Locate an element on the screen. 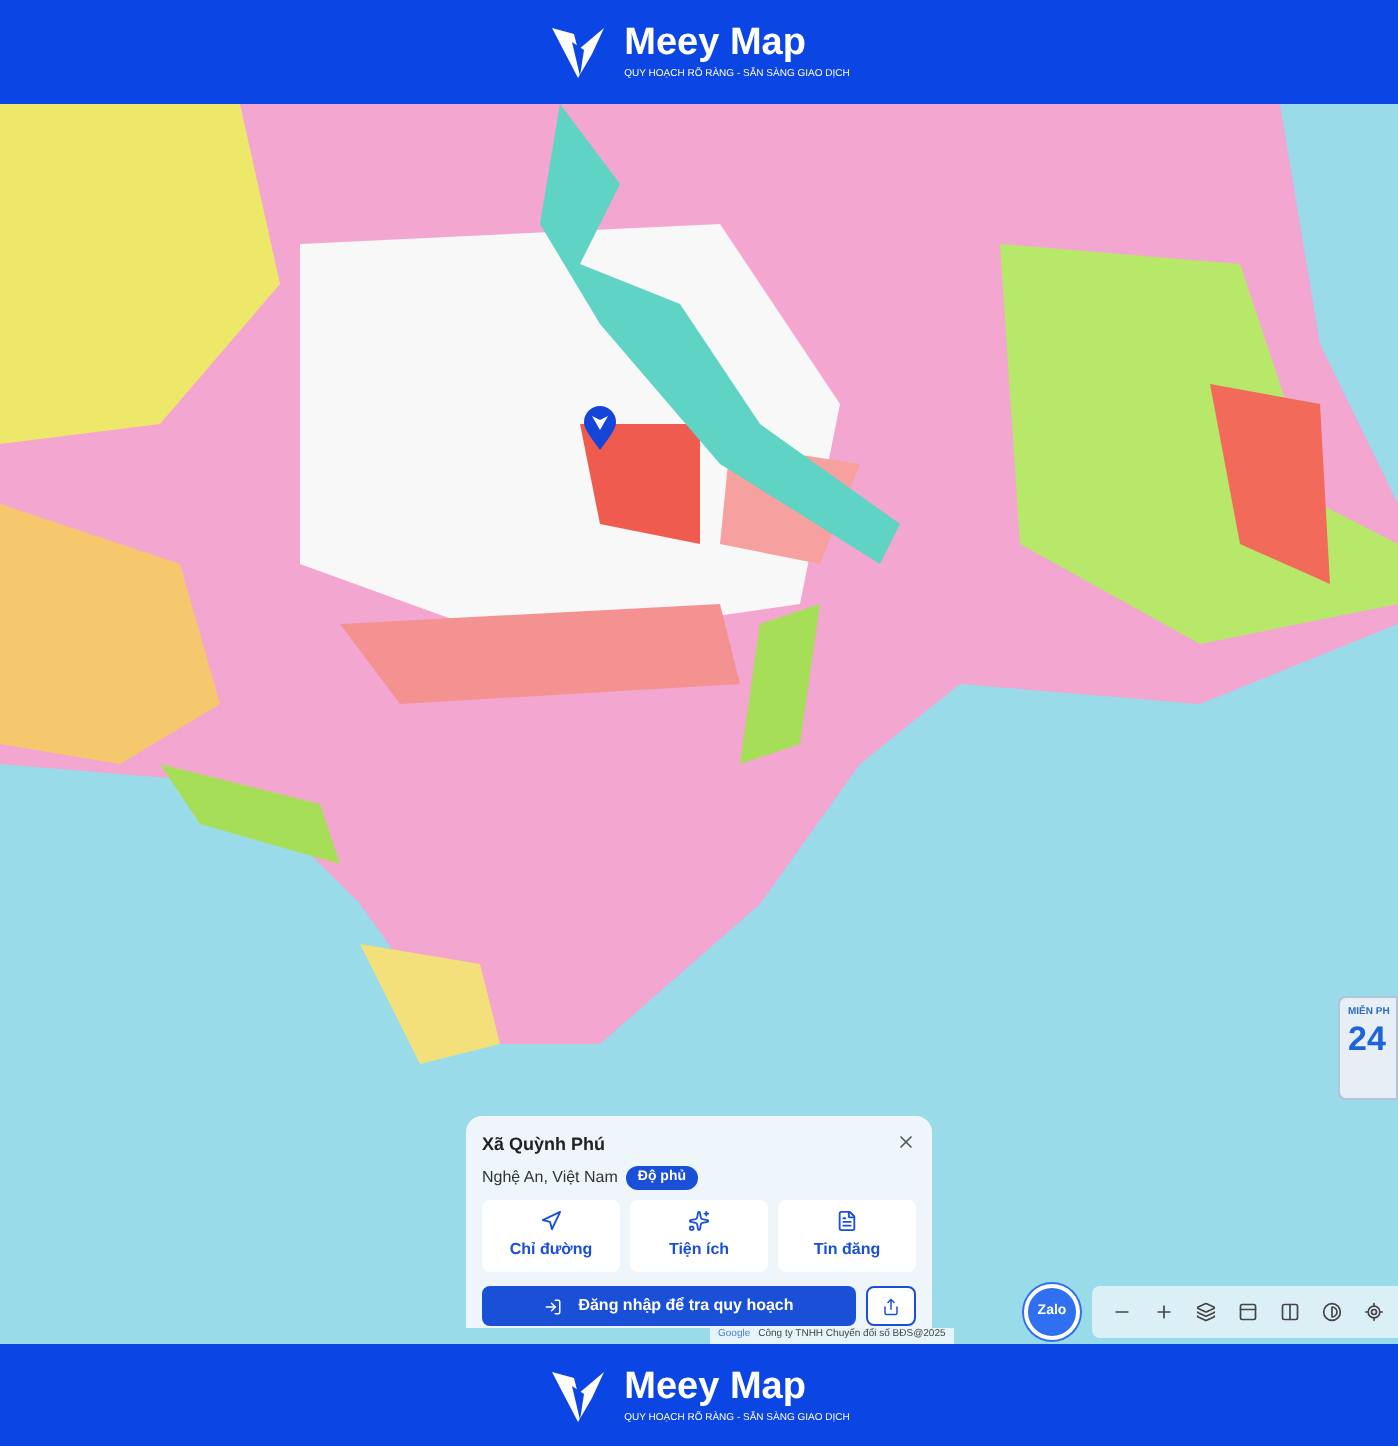  share-button is located at coordinates (891, 1306).